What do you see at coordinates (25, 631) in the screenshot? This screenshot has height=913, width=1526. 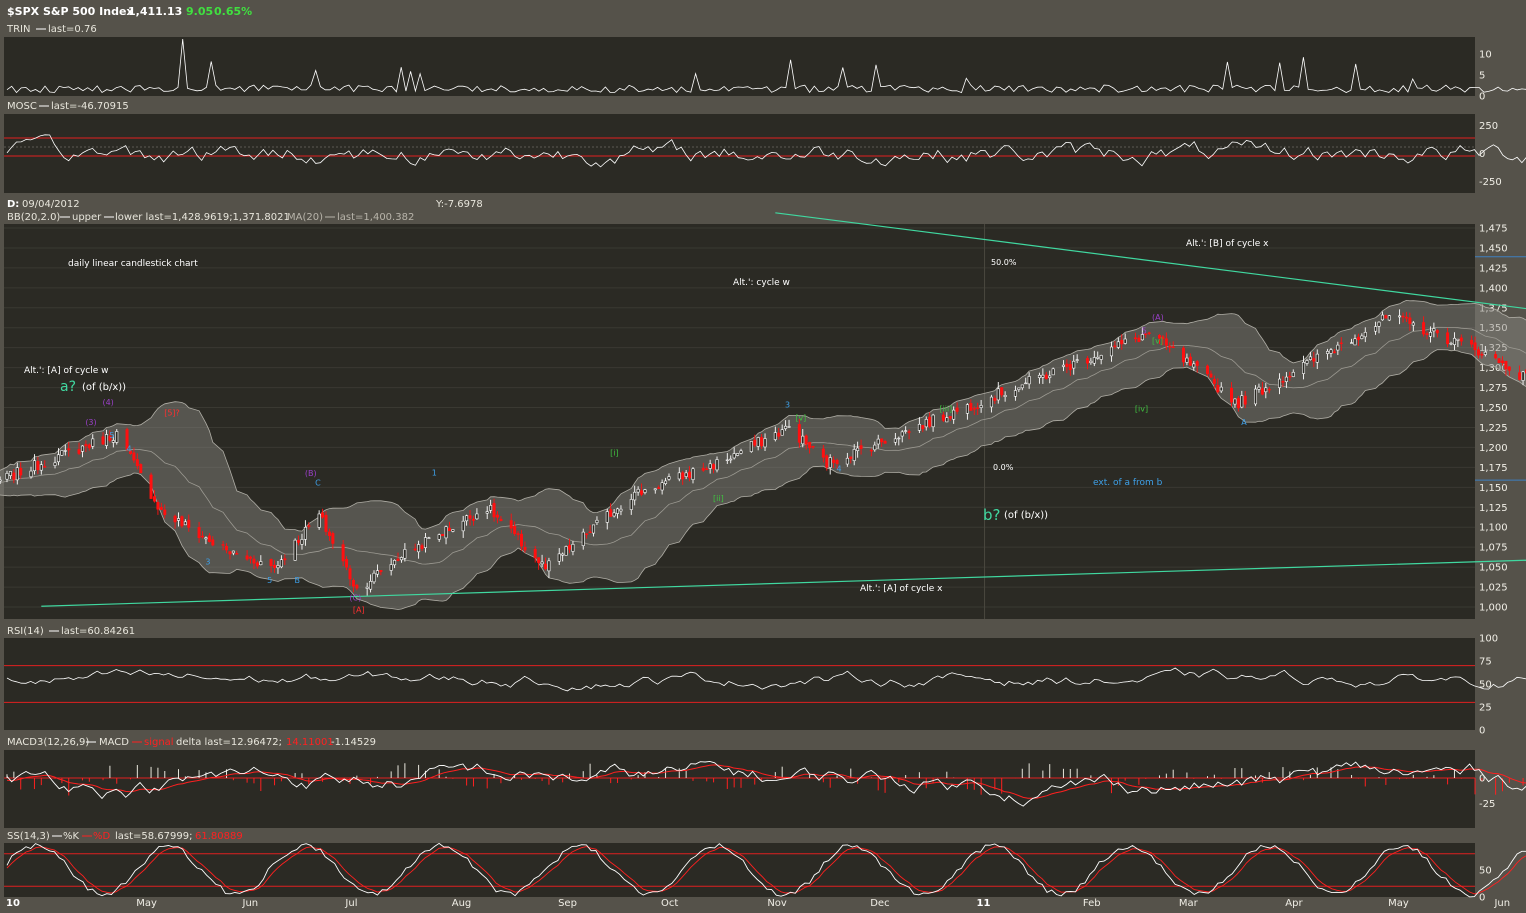 I see `rsi-label: RSI(14)` at bounding box center [25, 631].